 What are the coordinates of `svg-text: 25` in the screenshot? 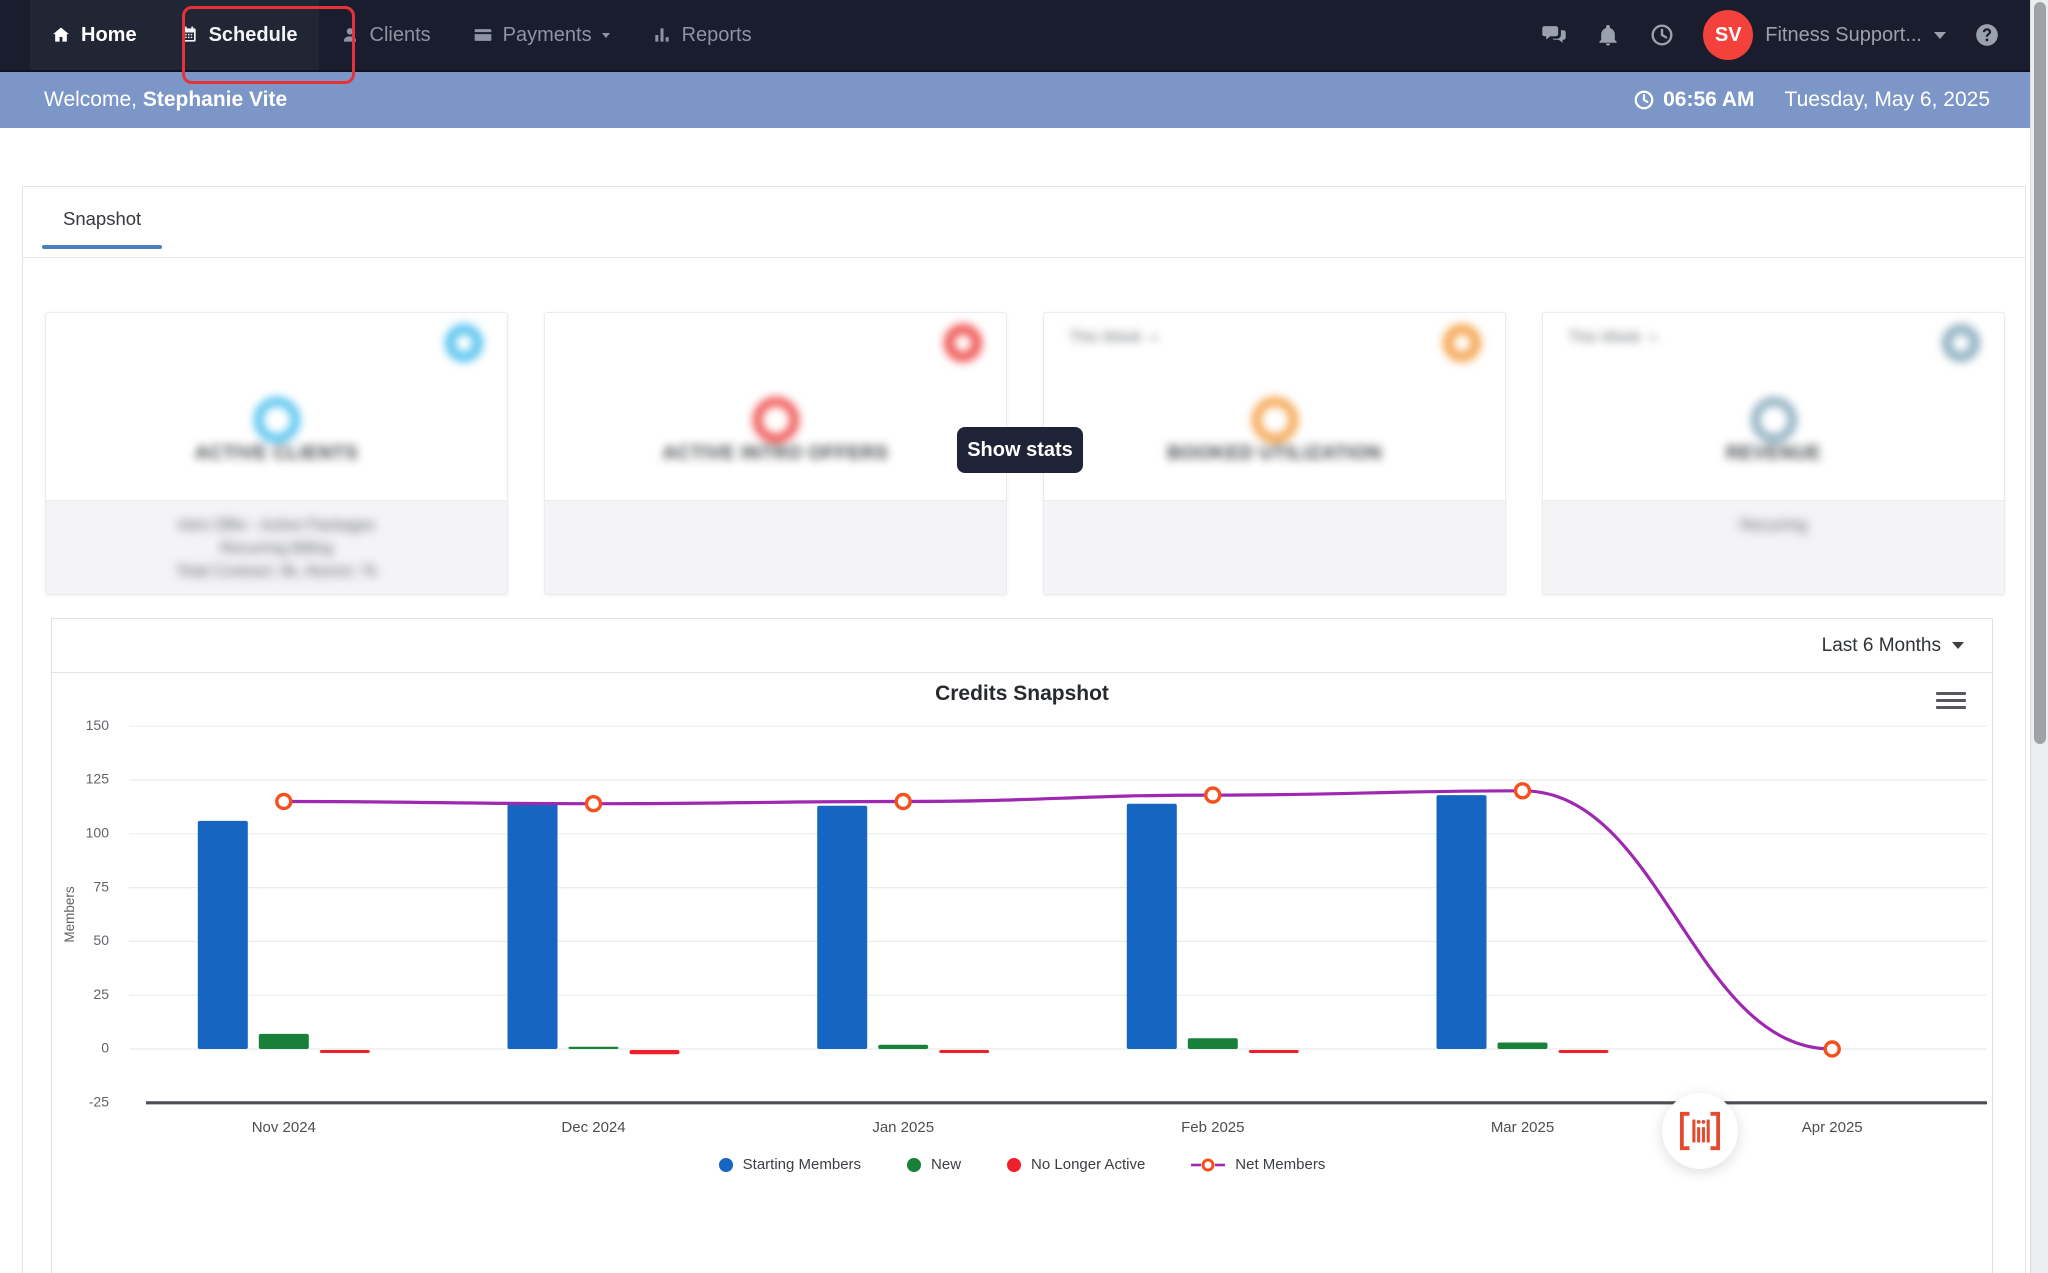 It's located at (101, 994).